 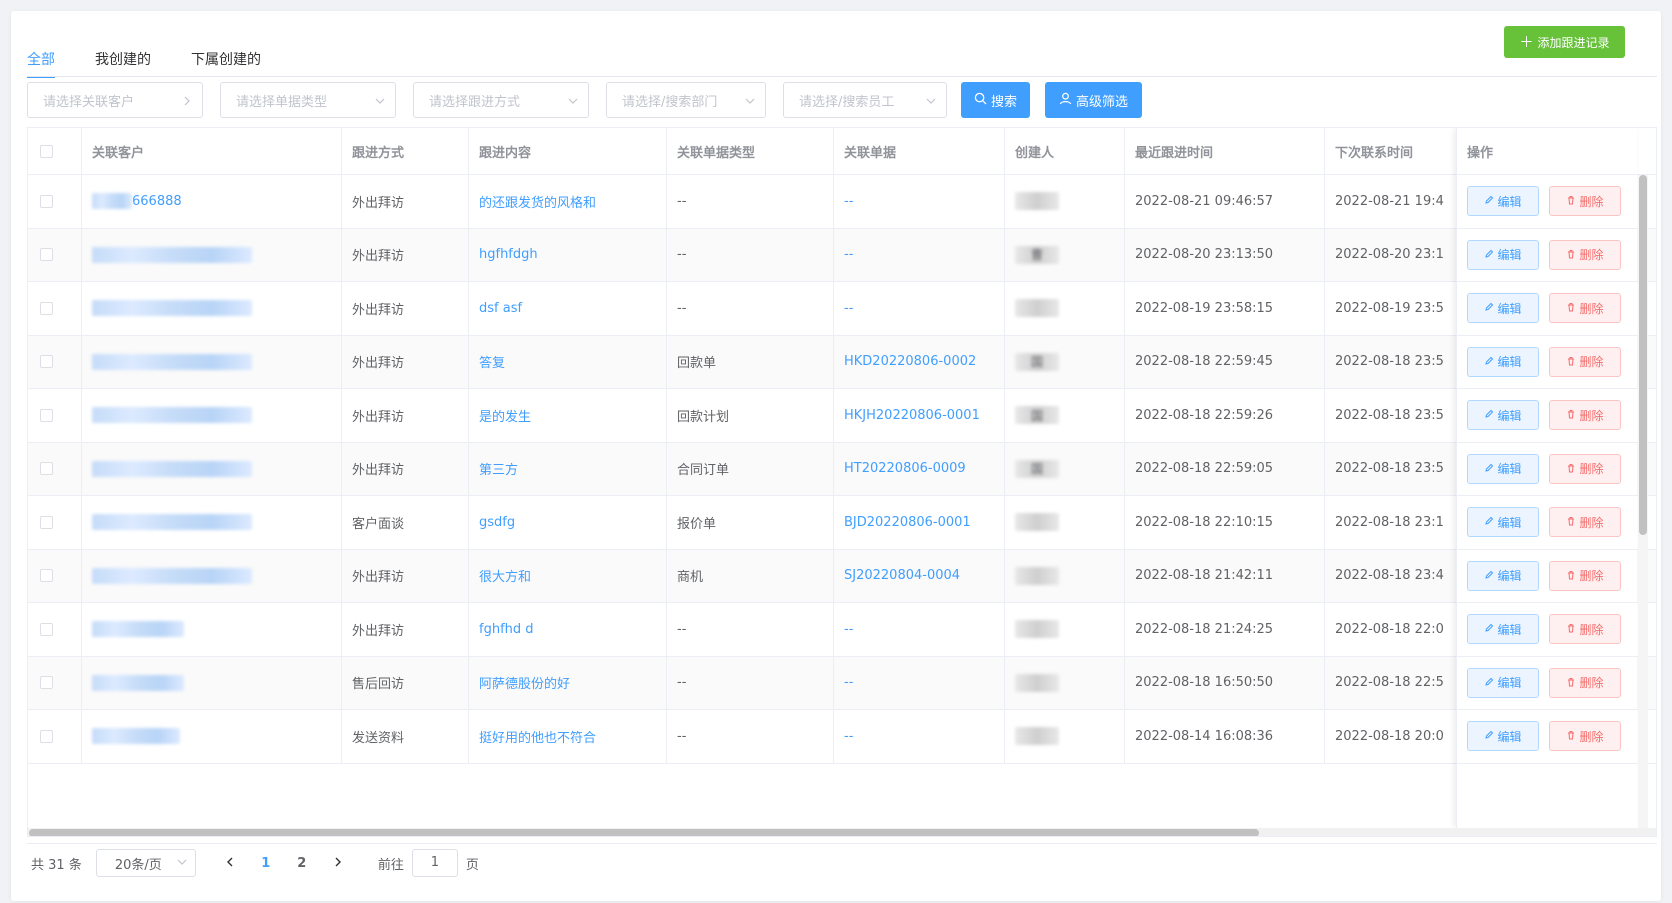 What do you see at coordinates (907, 522) in the screenshot?
I see `doc-link: BJD20220806-0001` at bounding box center [907, 522].